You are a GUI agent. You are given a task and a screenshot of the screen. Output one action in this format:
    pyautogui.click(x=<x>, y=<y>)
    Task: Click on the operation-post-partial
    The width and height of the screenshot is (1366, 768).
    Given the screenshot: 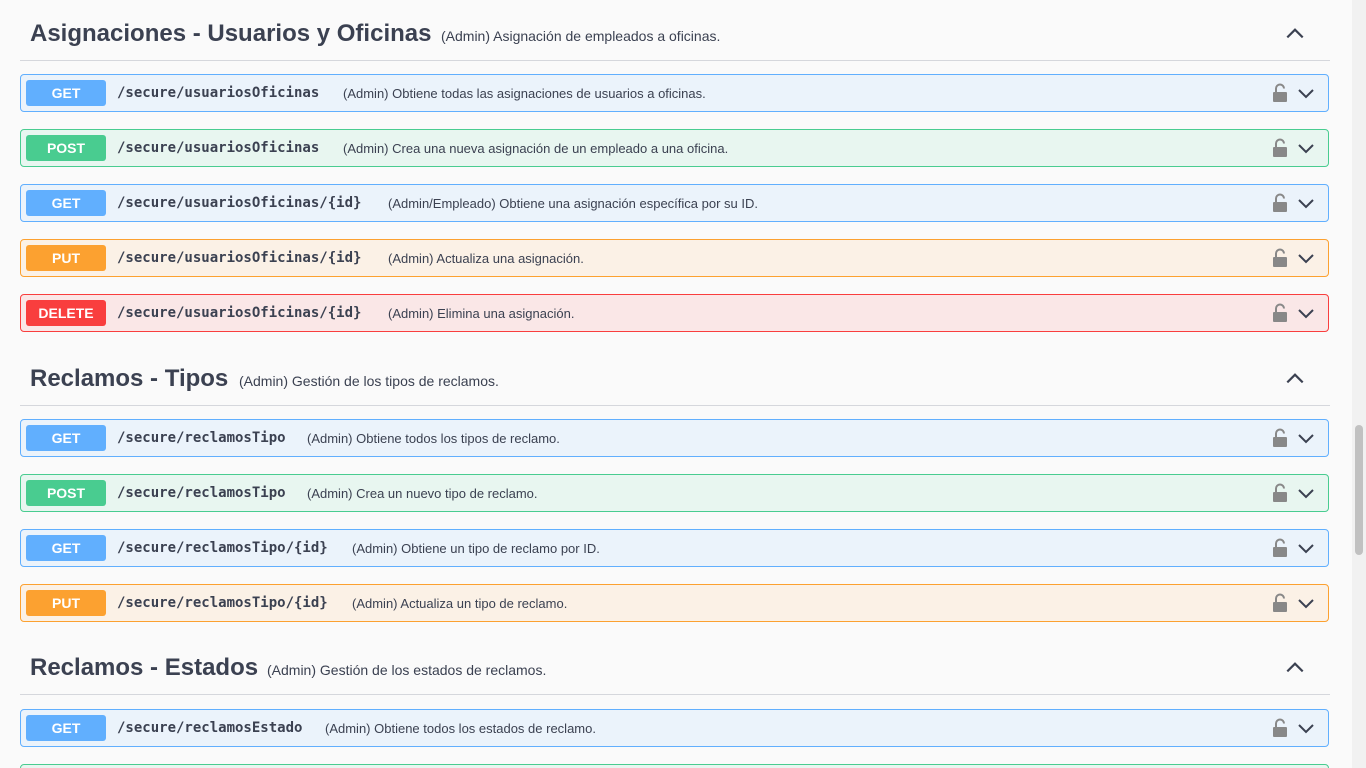 What is the action you would take?
    pyautogui.click(x=674, y=766)
    